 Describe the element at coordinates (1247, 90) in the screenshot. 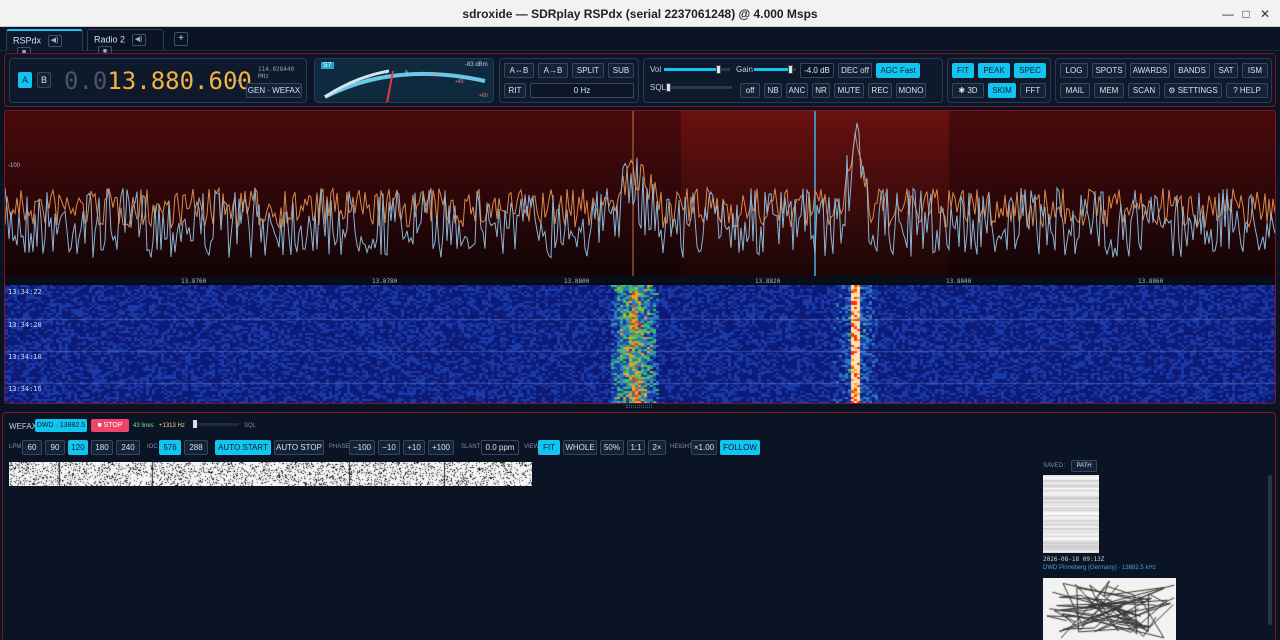

I see `help-button: ? HELP` at that location.